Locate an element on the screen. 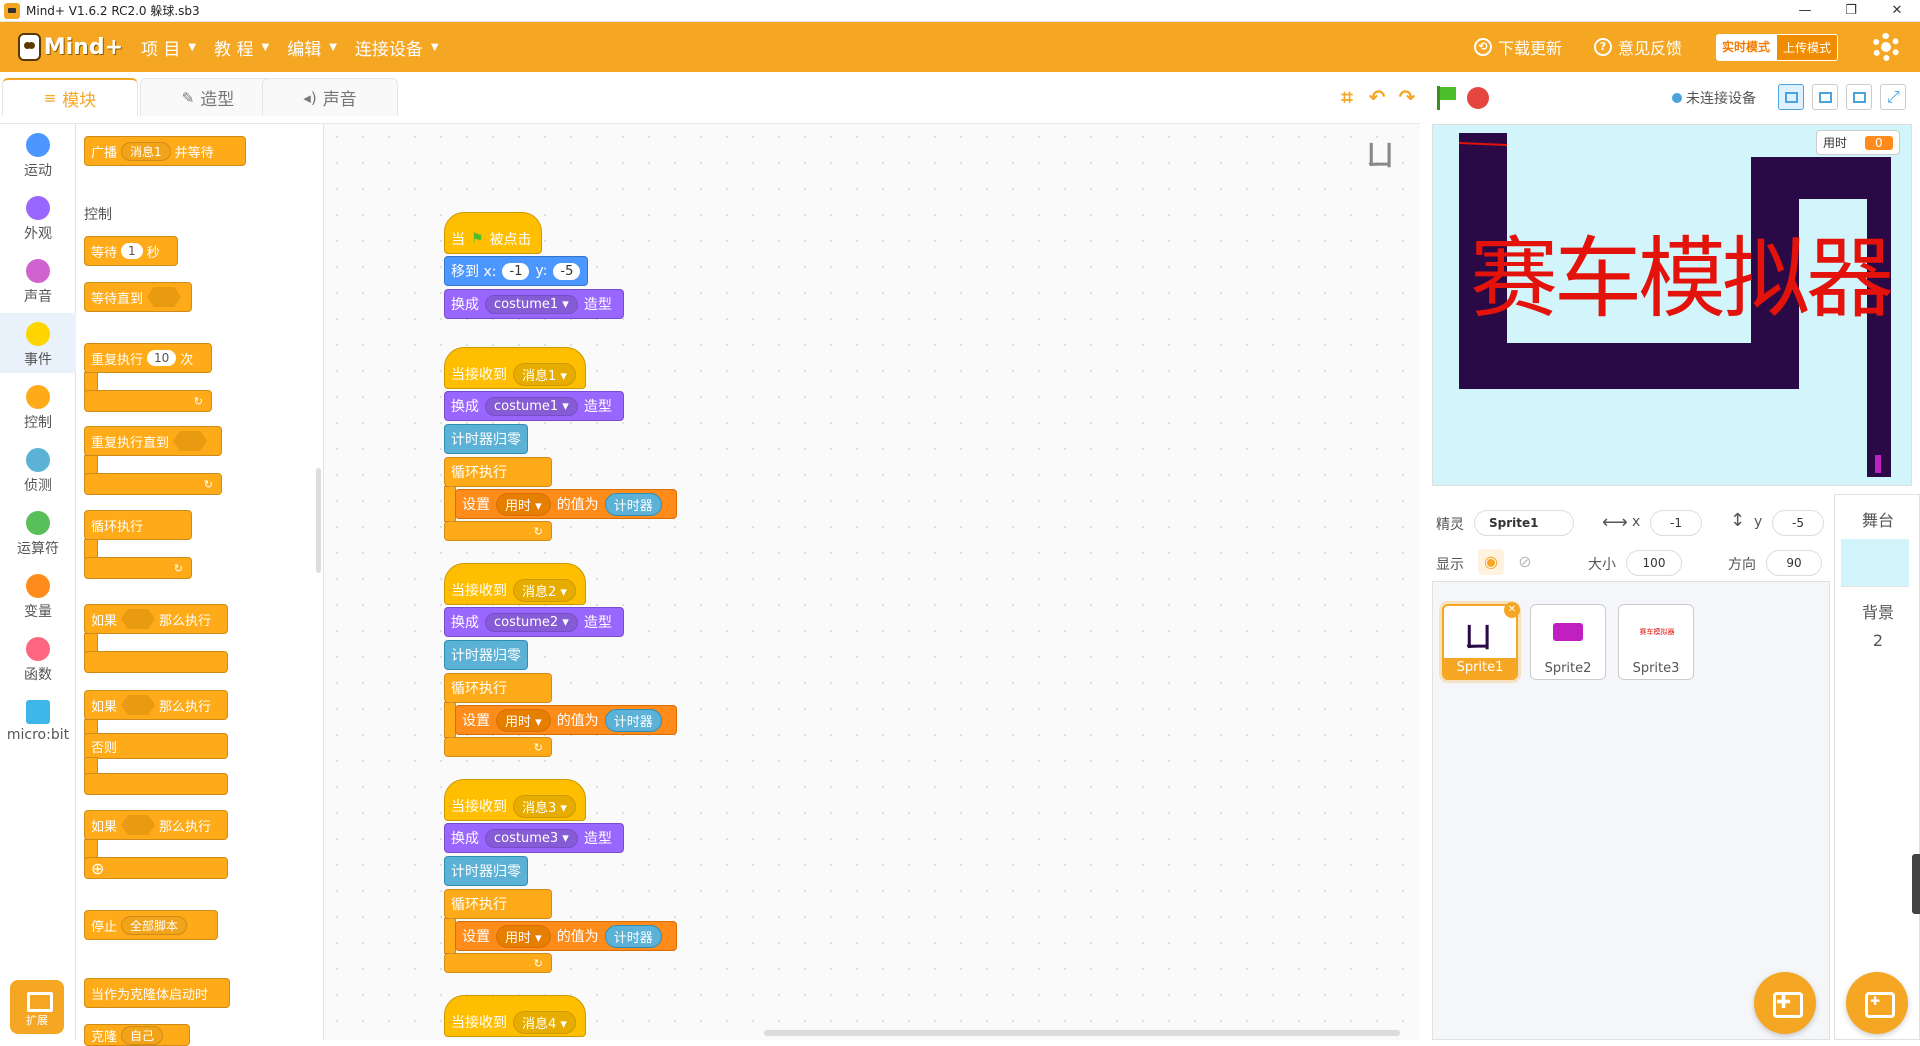 Image resolution: width=1920 pixels, height=1046 pixels. sprite-thumb-sprite1: ㄩ ✕ Sprite1 is located at coordinates (1481, 641).